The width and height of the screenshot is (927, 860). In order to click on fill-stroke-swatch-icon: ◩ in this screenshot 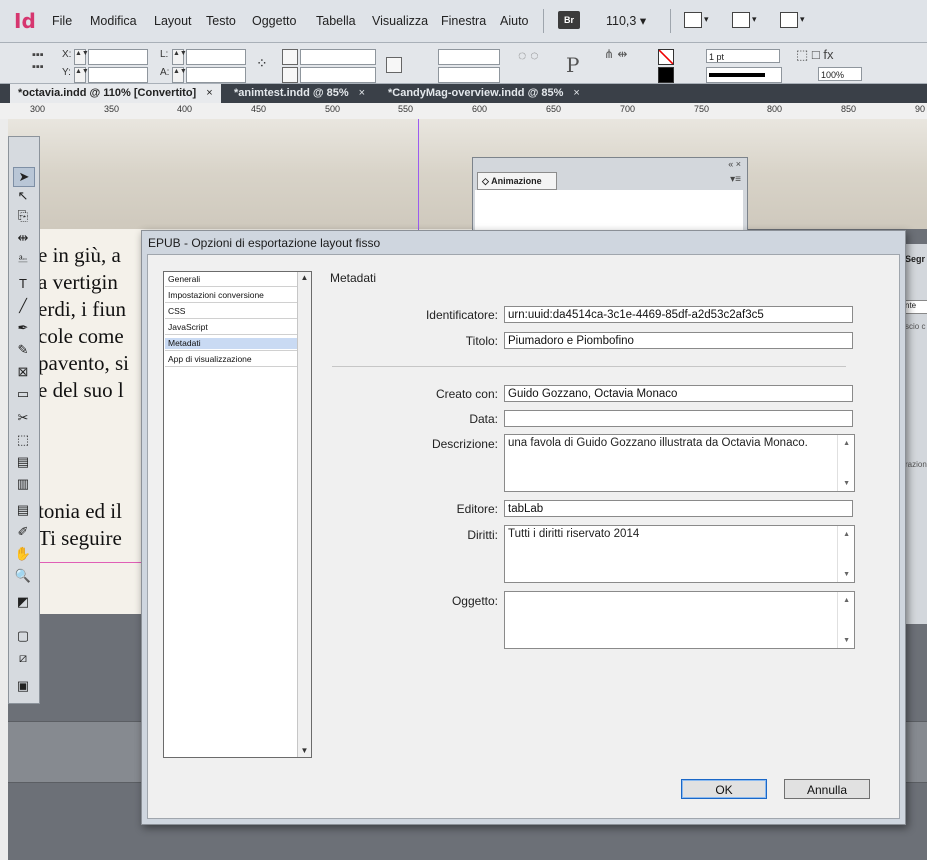, I will do `click(23, 602)`.